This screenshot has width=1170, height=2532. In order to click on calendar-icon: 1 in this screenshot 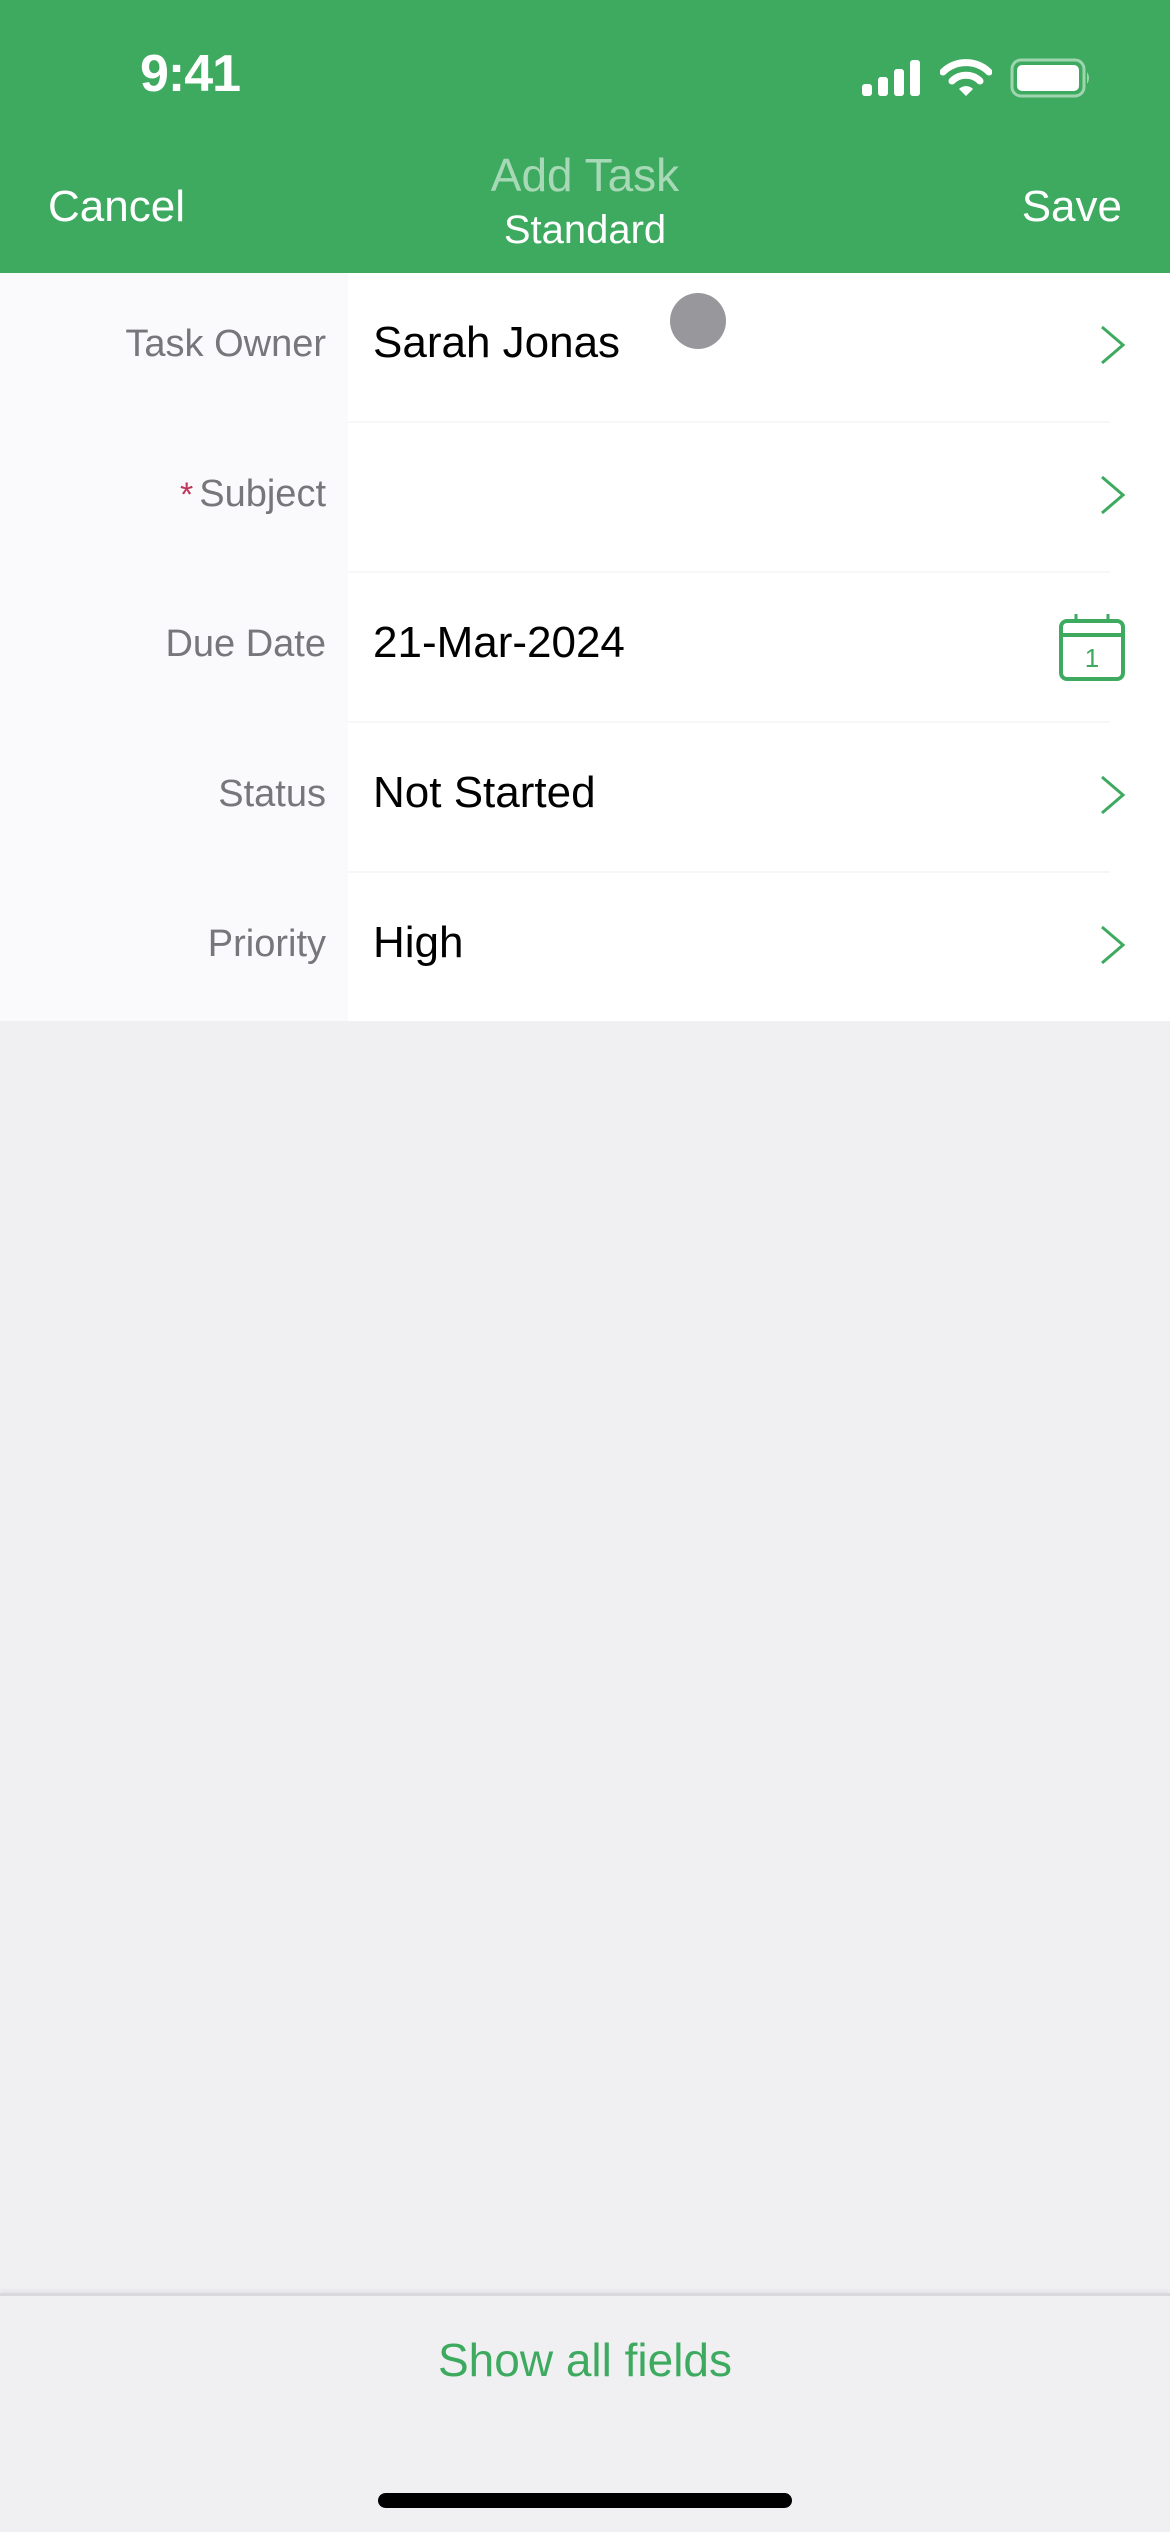, I will do `click(1093, 648)`.